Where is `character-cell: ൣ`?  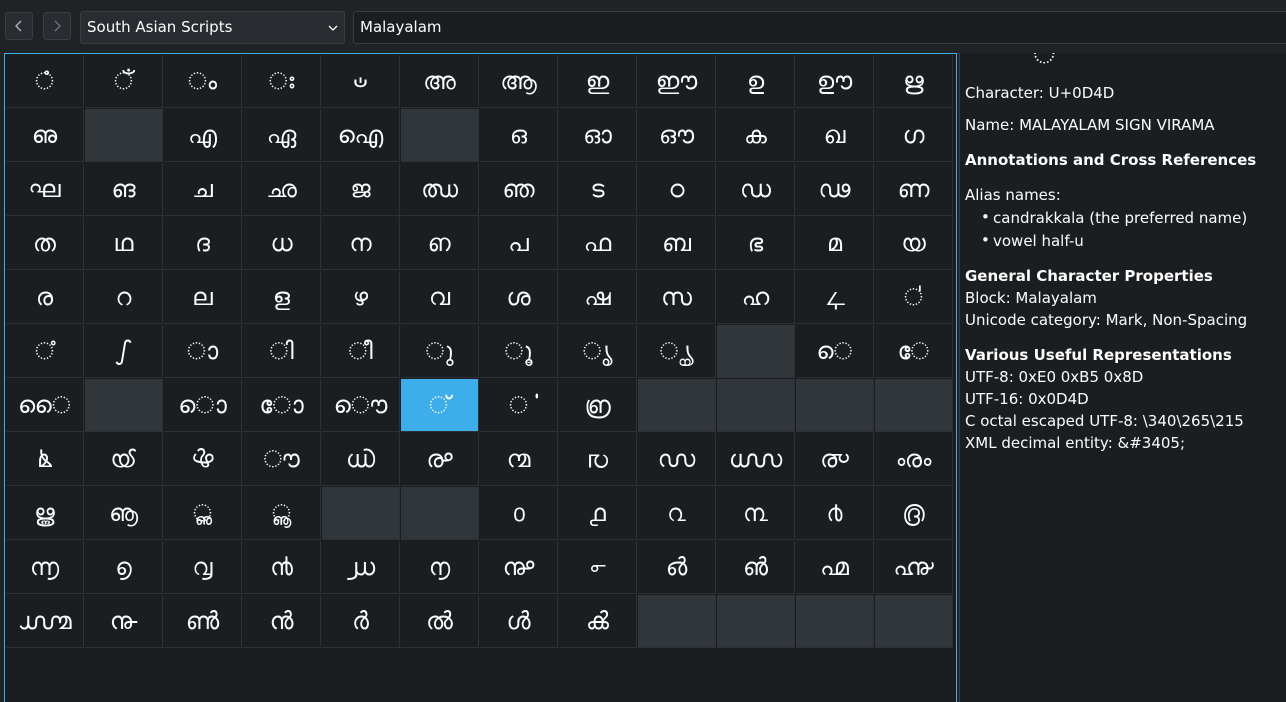
character-cell: ൣ is located at coordinates (282, 513).